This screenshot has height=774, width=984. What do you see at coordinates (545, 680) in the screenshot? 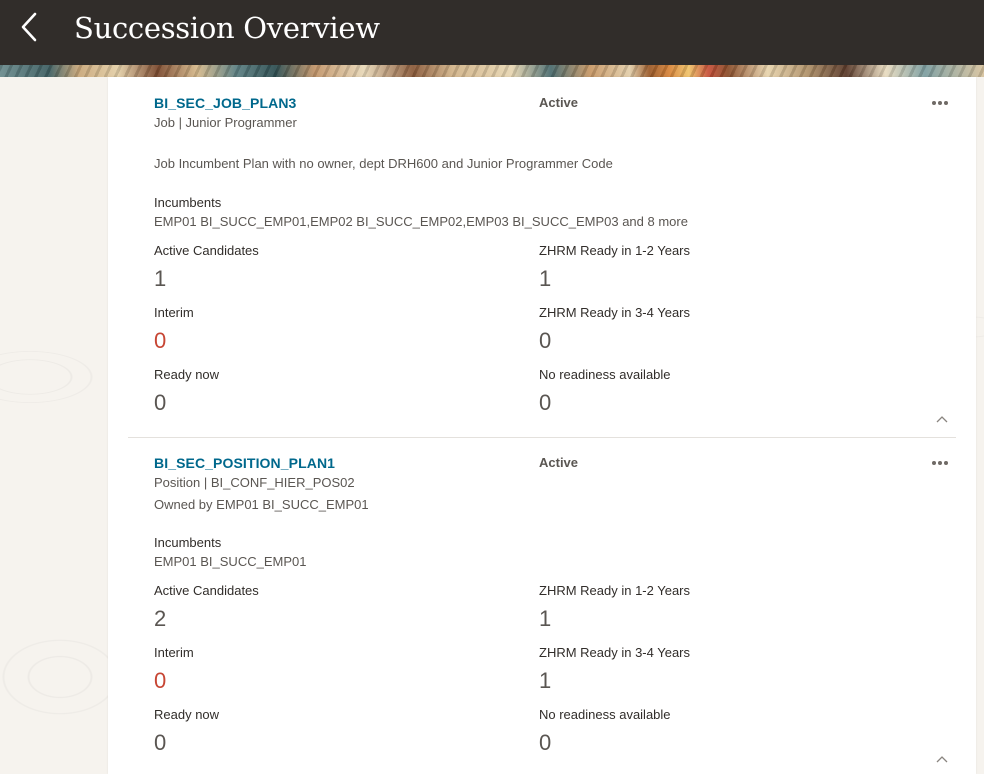
I see `ready-3-4-value: 1` at bounding box center [545, 680].